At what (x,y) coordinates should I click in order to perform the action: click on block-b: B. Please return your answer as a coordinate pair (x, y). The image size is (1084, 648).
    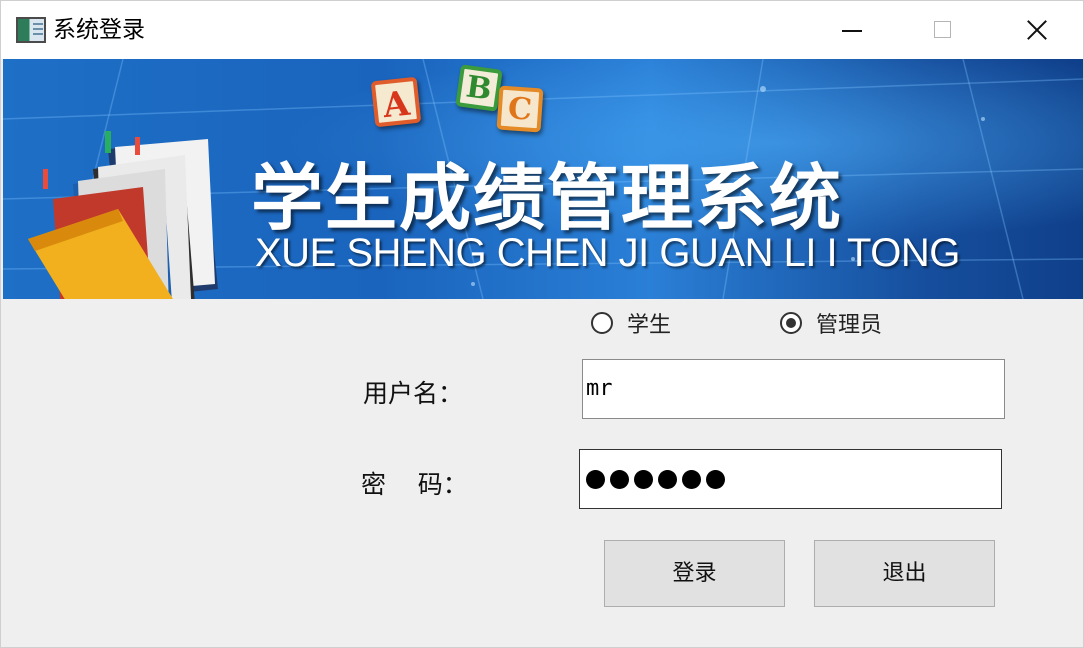
    Looking at the image, I should click on (479, 88).